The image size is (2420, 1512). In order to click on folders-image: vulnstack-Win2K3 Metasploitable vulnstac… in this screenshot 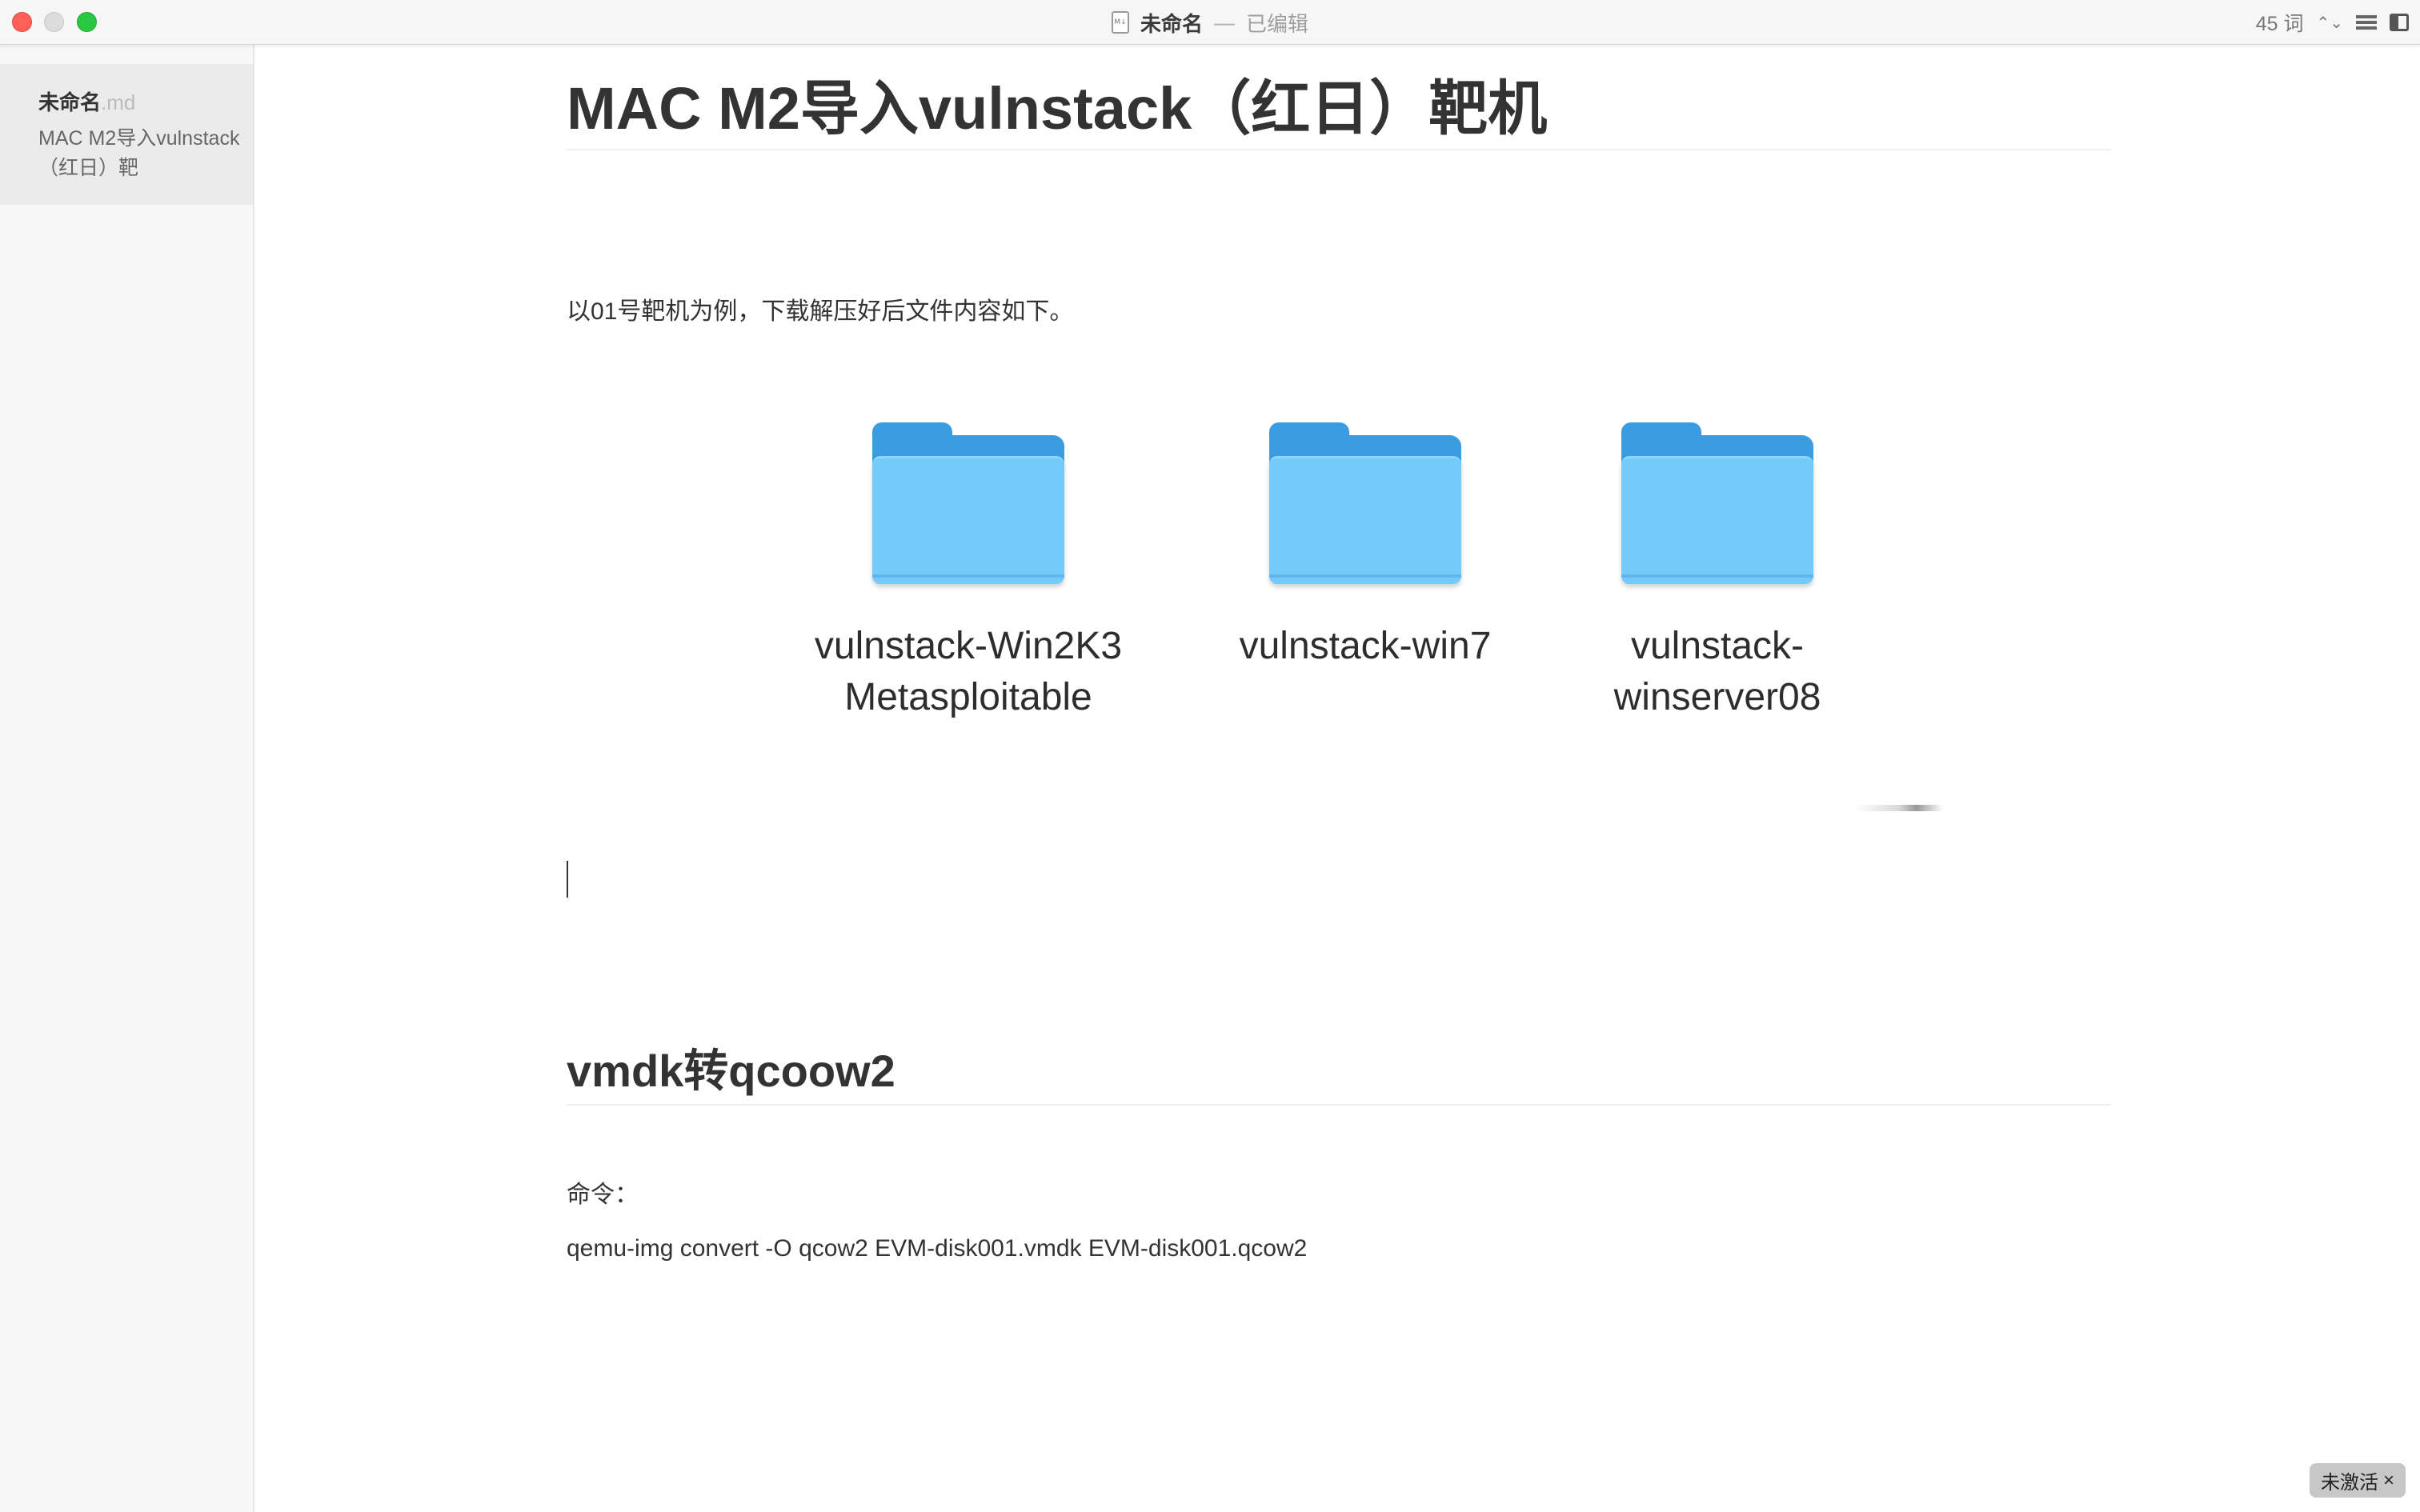, I will do `click(1336, 621)`.